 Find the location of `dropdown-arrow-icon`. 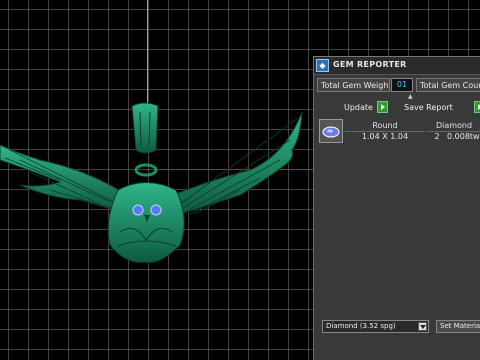

dropdown-arrow-icon is located at coordinates (422, 326).